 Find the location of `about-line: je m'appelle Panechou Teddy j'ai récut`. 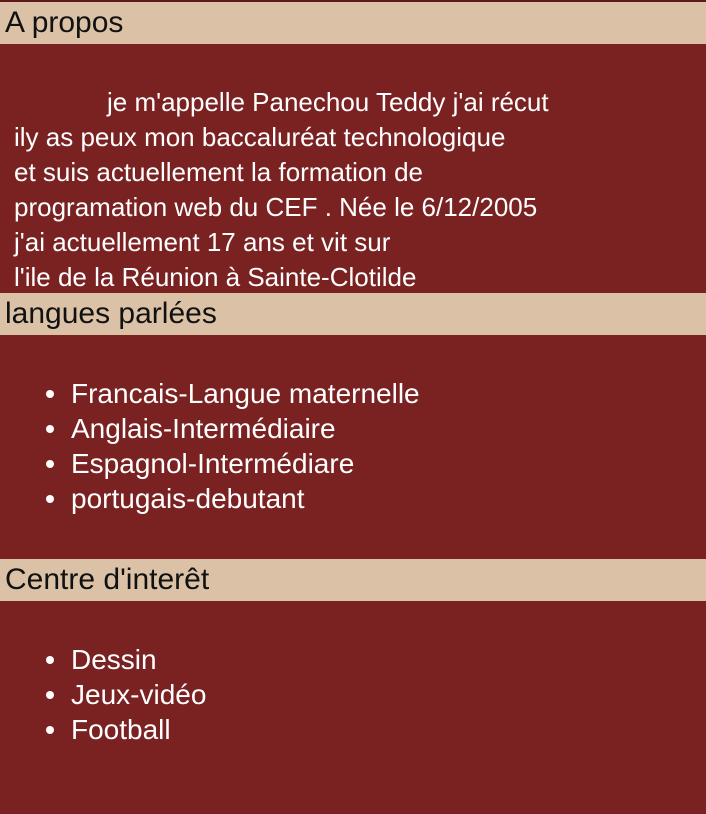

about-line: je m'appelle Panechou Teddy j'ai récut is located at coordinates (328, 102).